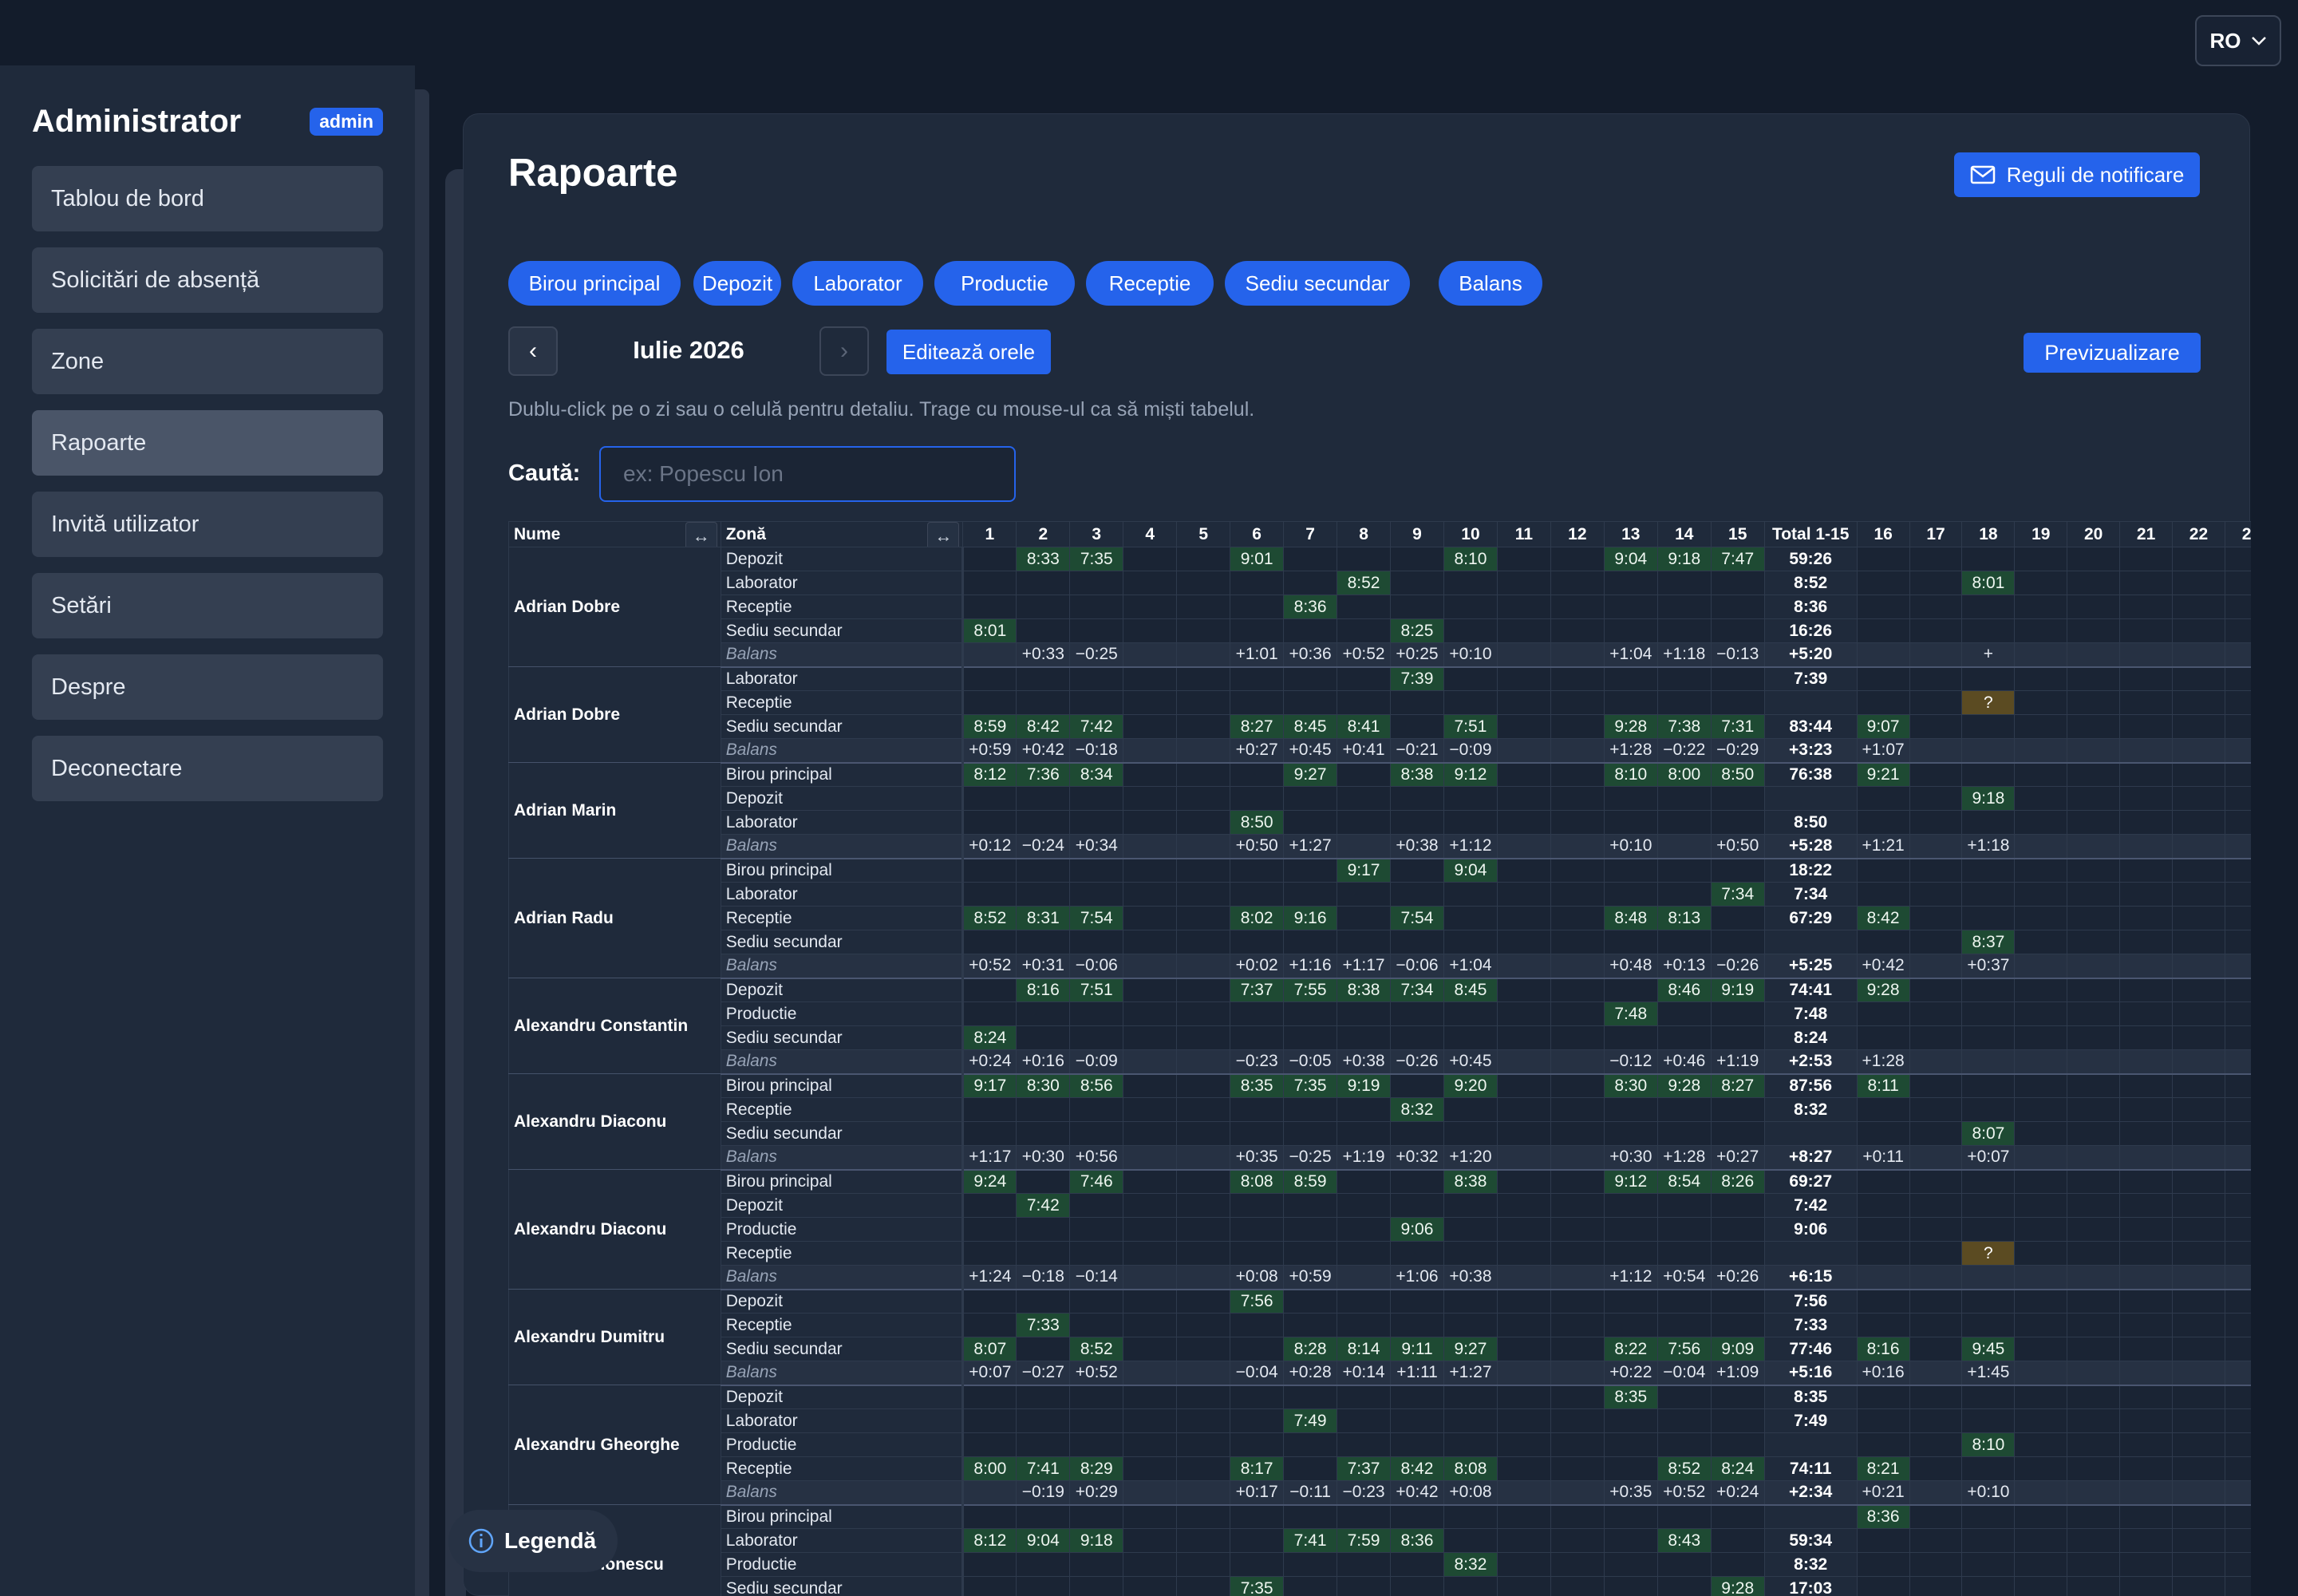 The image size is (2298, 1596). Describe the element at coordinates (737, 283) in the screenshot. I see `chip-depozit: Depozit` at that location.